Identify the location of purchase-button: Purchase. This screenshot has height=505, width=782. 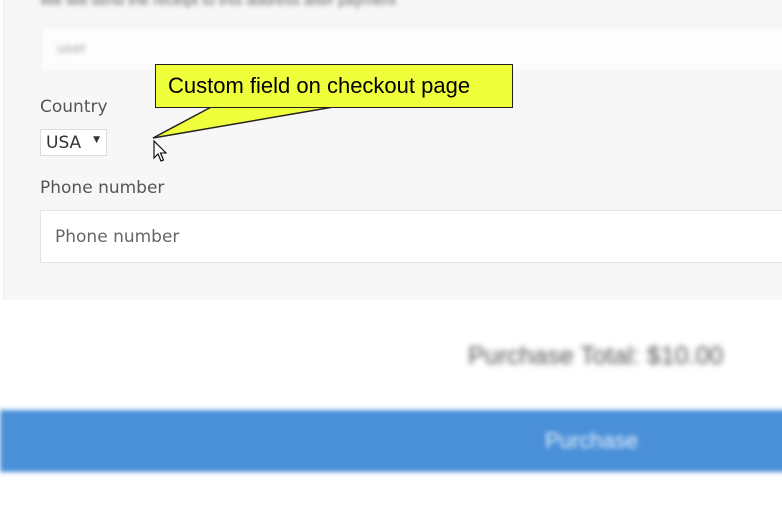
(391, 441).